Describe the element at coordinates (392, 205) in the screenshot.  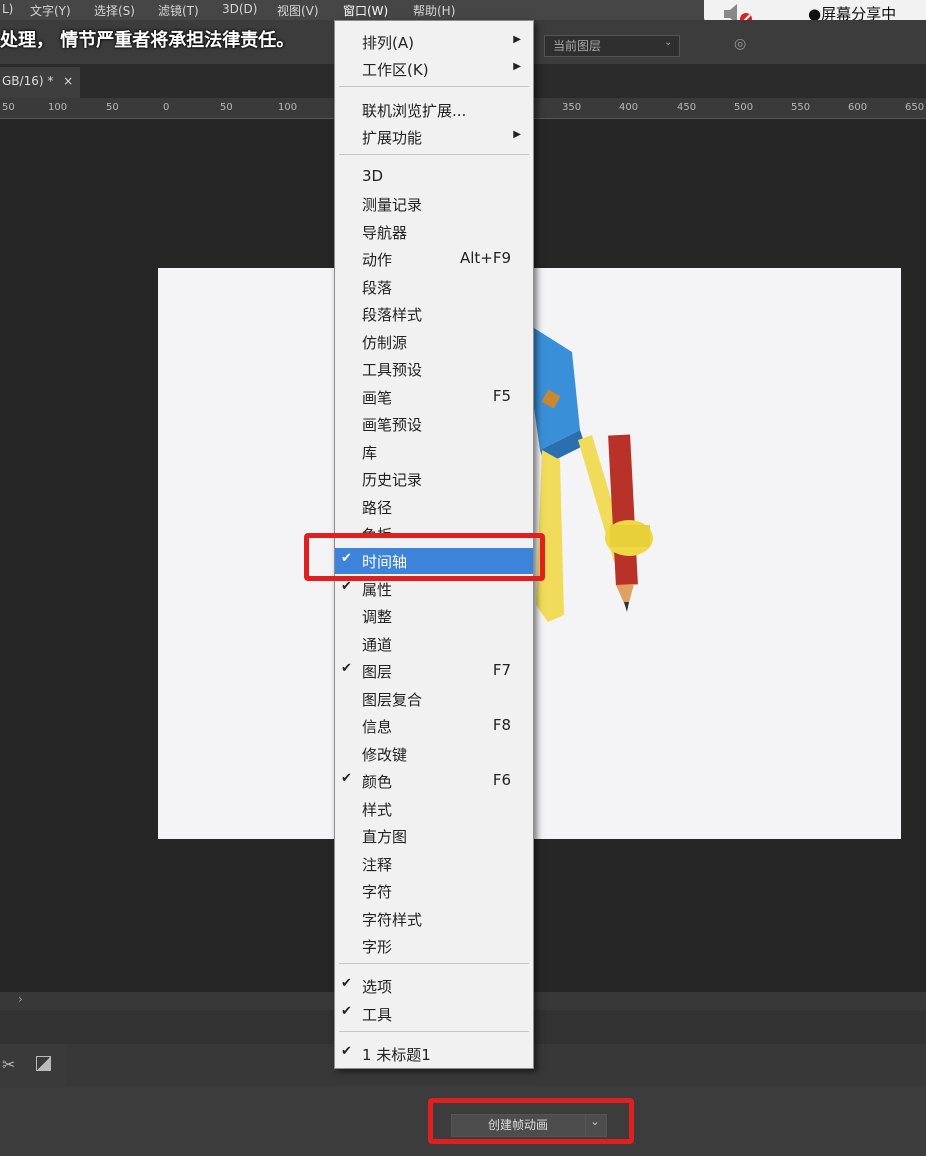
I see `menu-item-label: 测量记录` at that location.